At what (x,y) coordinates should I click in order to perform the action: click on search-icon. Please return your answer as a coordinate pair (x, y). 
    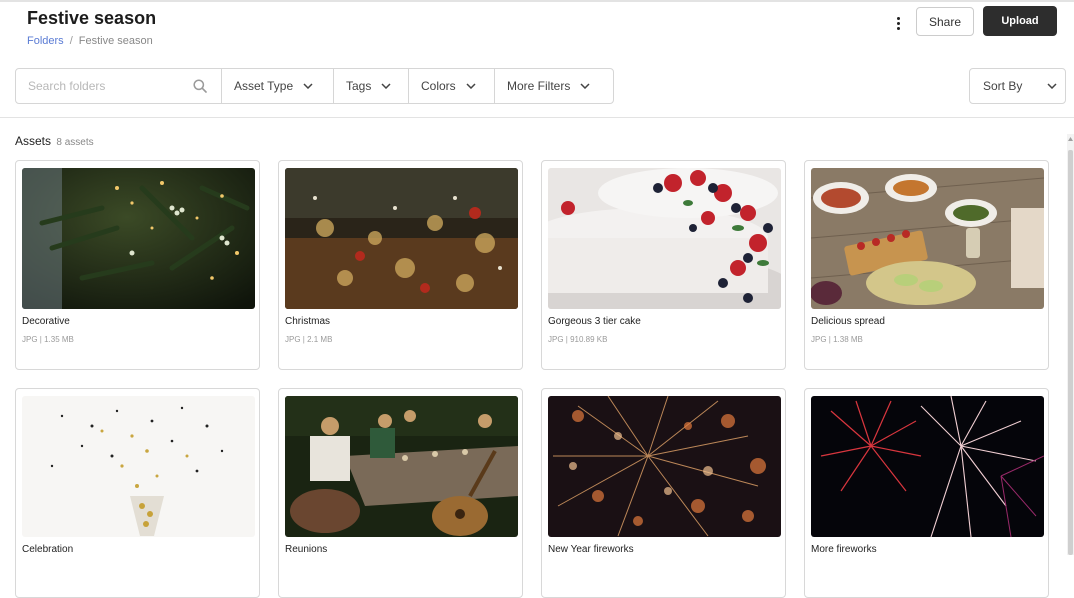
    Looking at the image, I should click on (200, 86).